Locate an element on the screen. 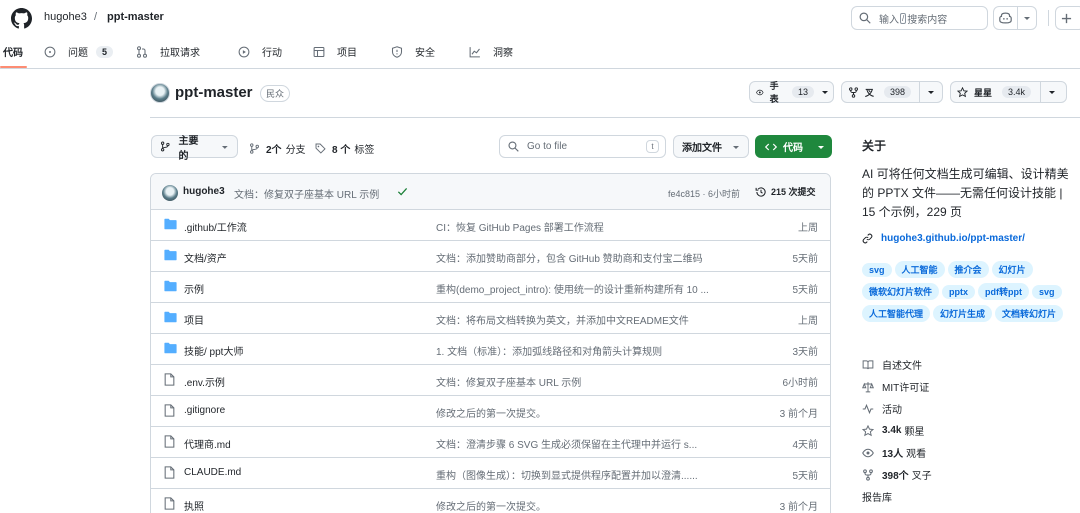  table-row: 执照 修改之后的第一次提交。 3 前个月 is located at coordinates (490, 501).